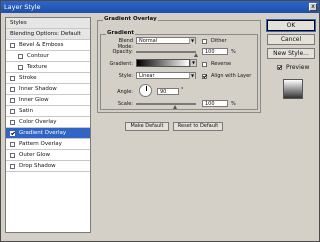 This screenshot has width=320, height=242. I want to click on inner-glow-checkbox, so click(12, 100).